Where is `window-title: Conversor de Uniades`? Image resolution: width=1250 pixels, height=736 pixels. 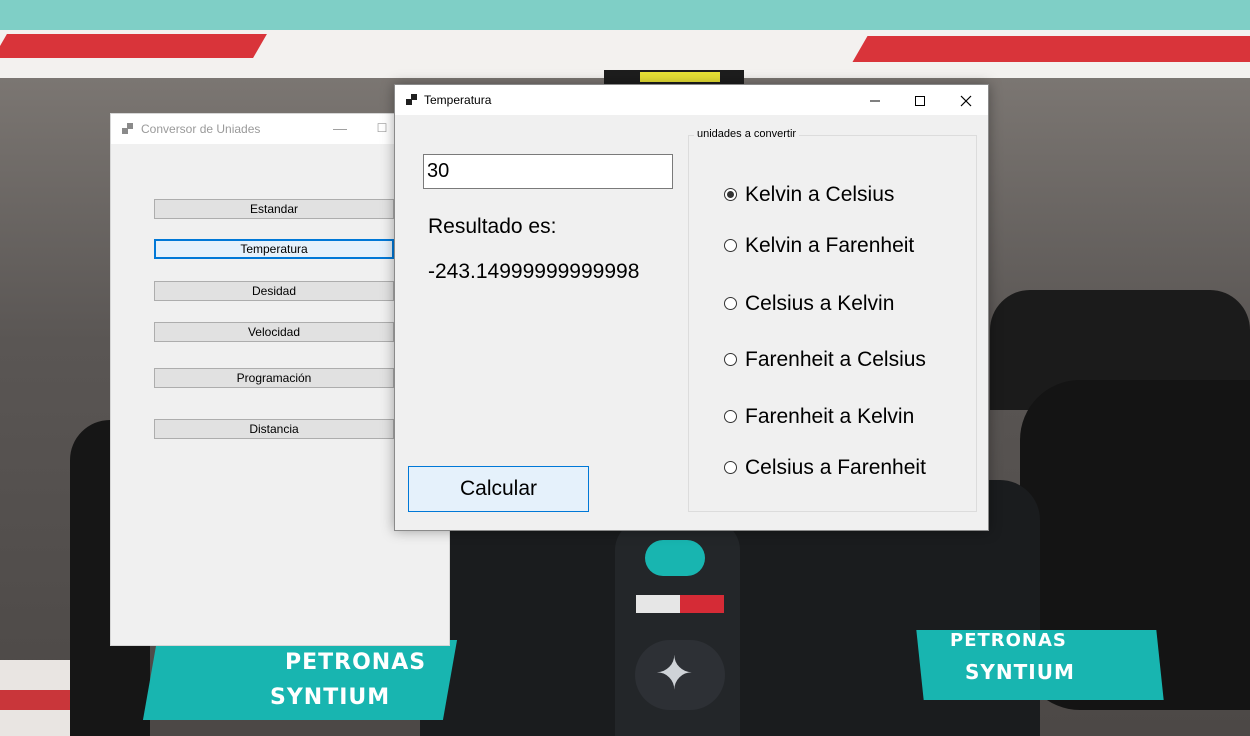 window-title: Conversor de Uniades is located at coordinates (201, 129).